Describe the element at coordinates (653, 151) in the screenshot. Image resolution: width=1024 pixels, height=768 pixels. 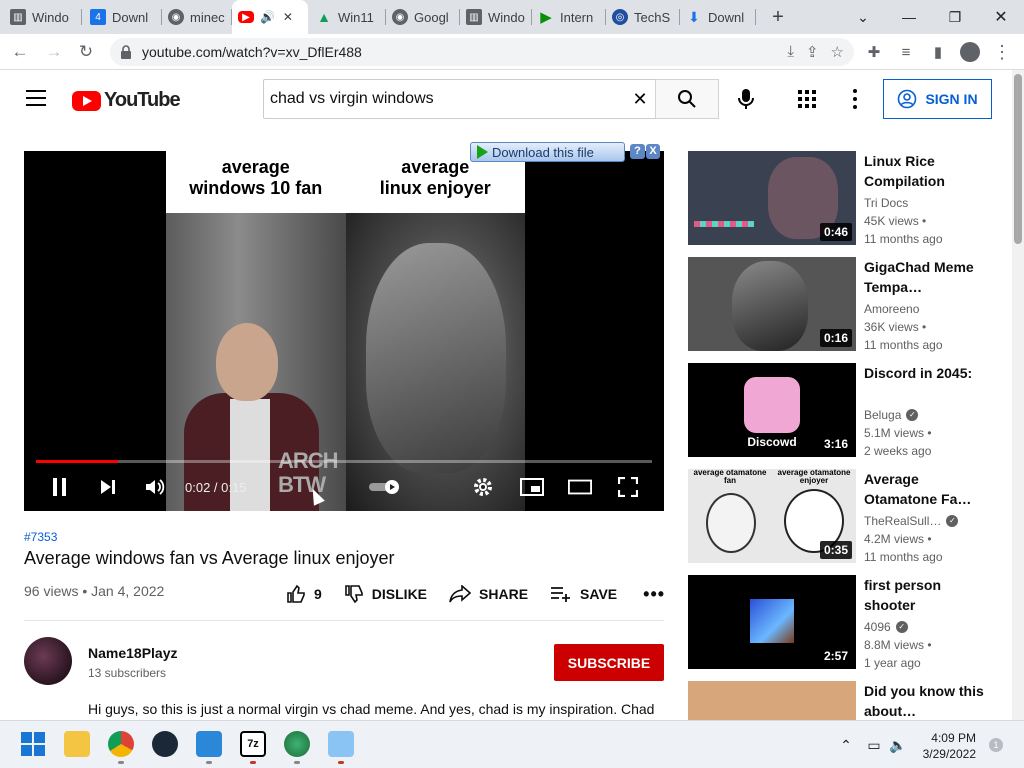
I see `download-close-button: X` at that location.